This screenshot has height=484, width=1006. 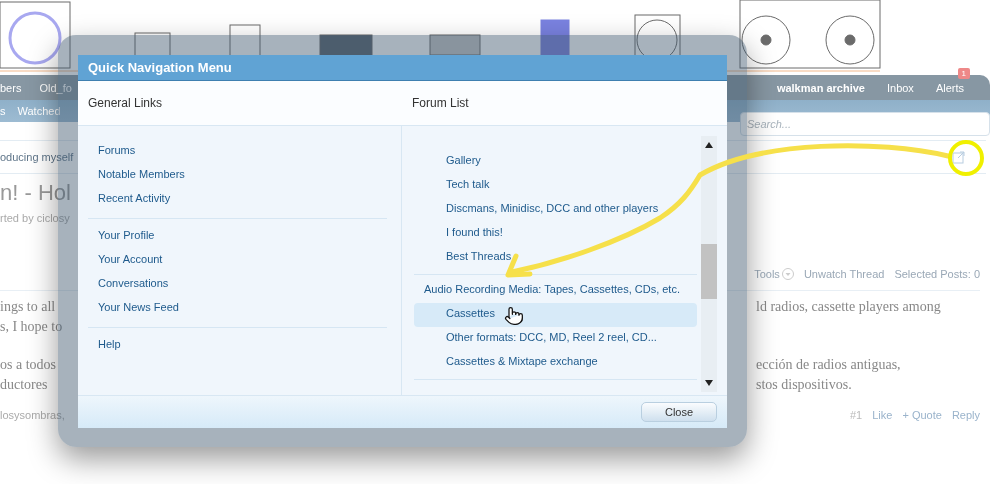 I want to click on menu-link: Your Account, so click(x=237, y=261).